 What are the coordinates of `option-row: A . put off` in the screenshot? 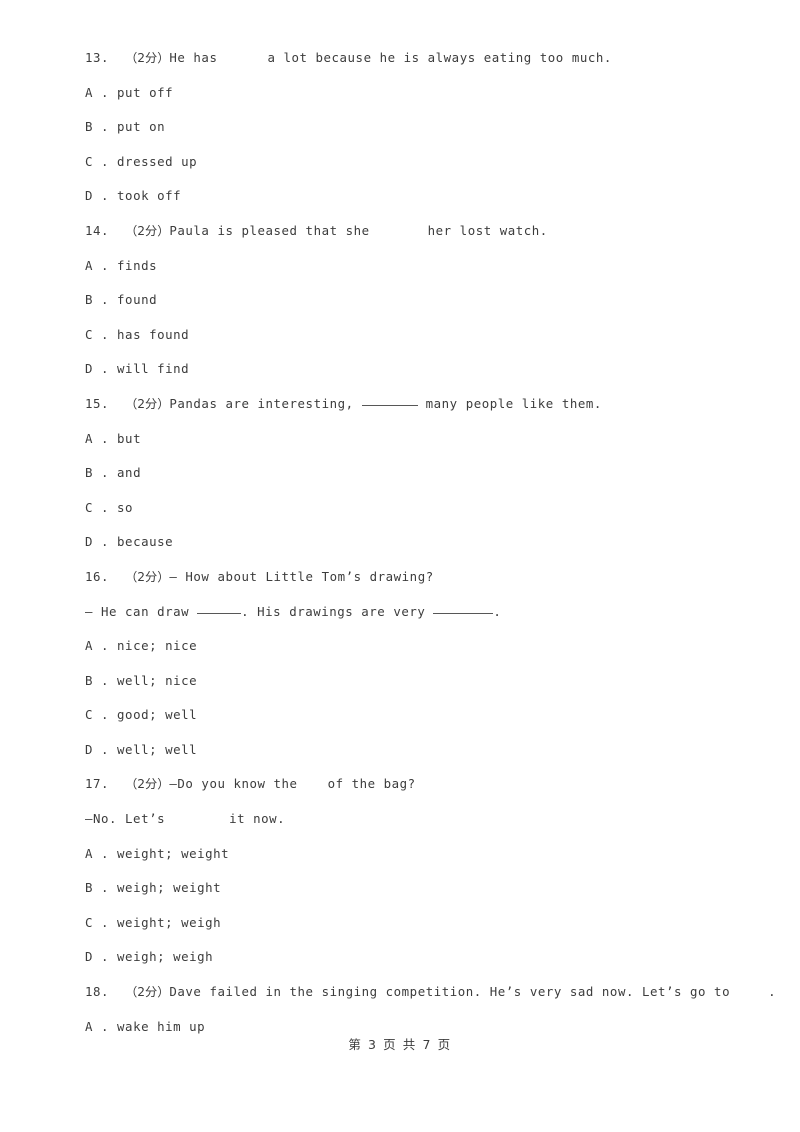 It's located at (425, 93).